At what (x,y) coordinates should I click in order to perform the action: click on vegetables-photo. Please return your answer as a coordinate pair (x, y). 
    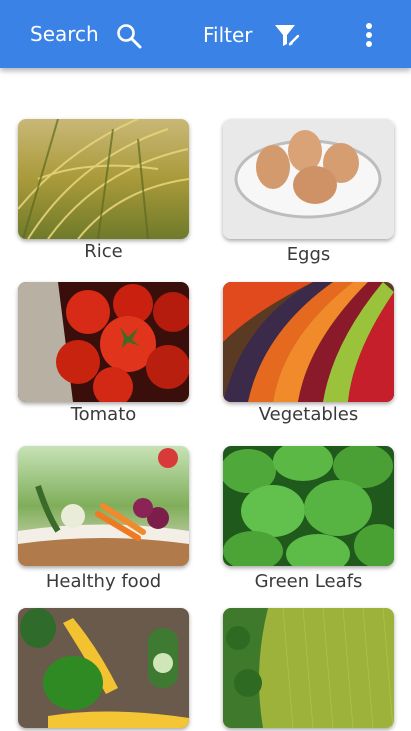
    Looking at the image, I should click on (308, 342).